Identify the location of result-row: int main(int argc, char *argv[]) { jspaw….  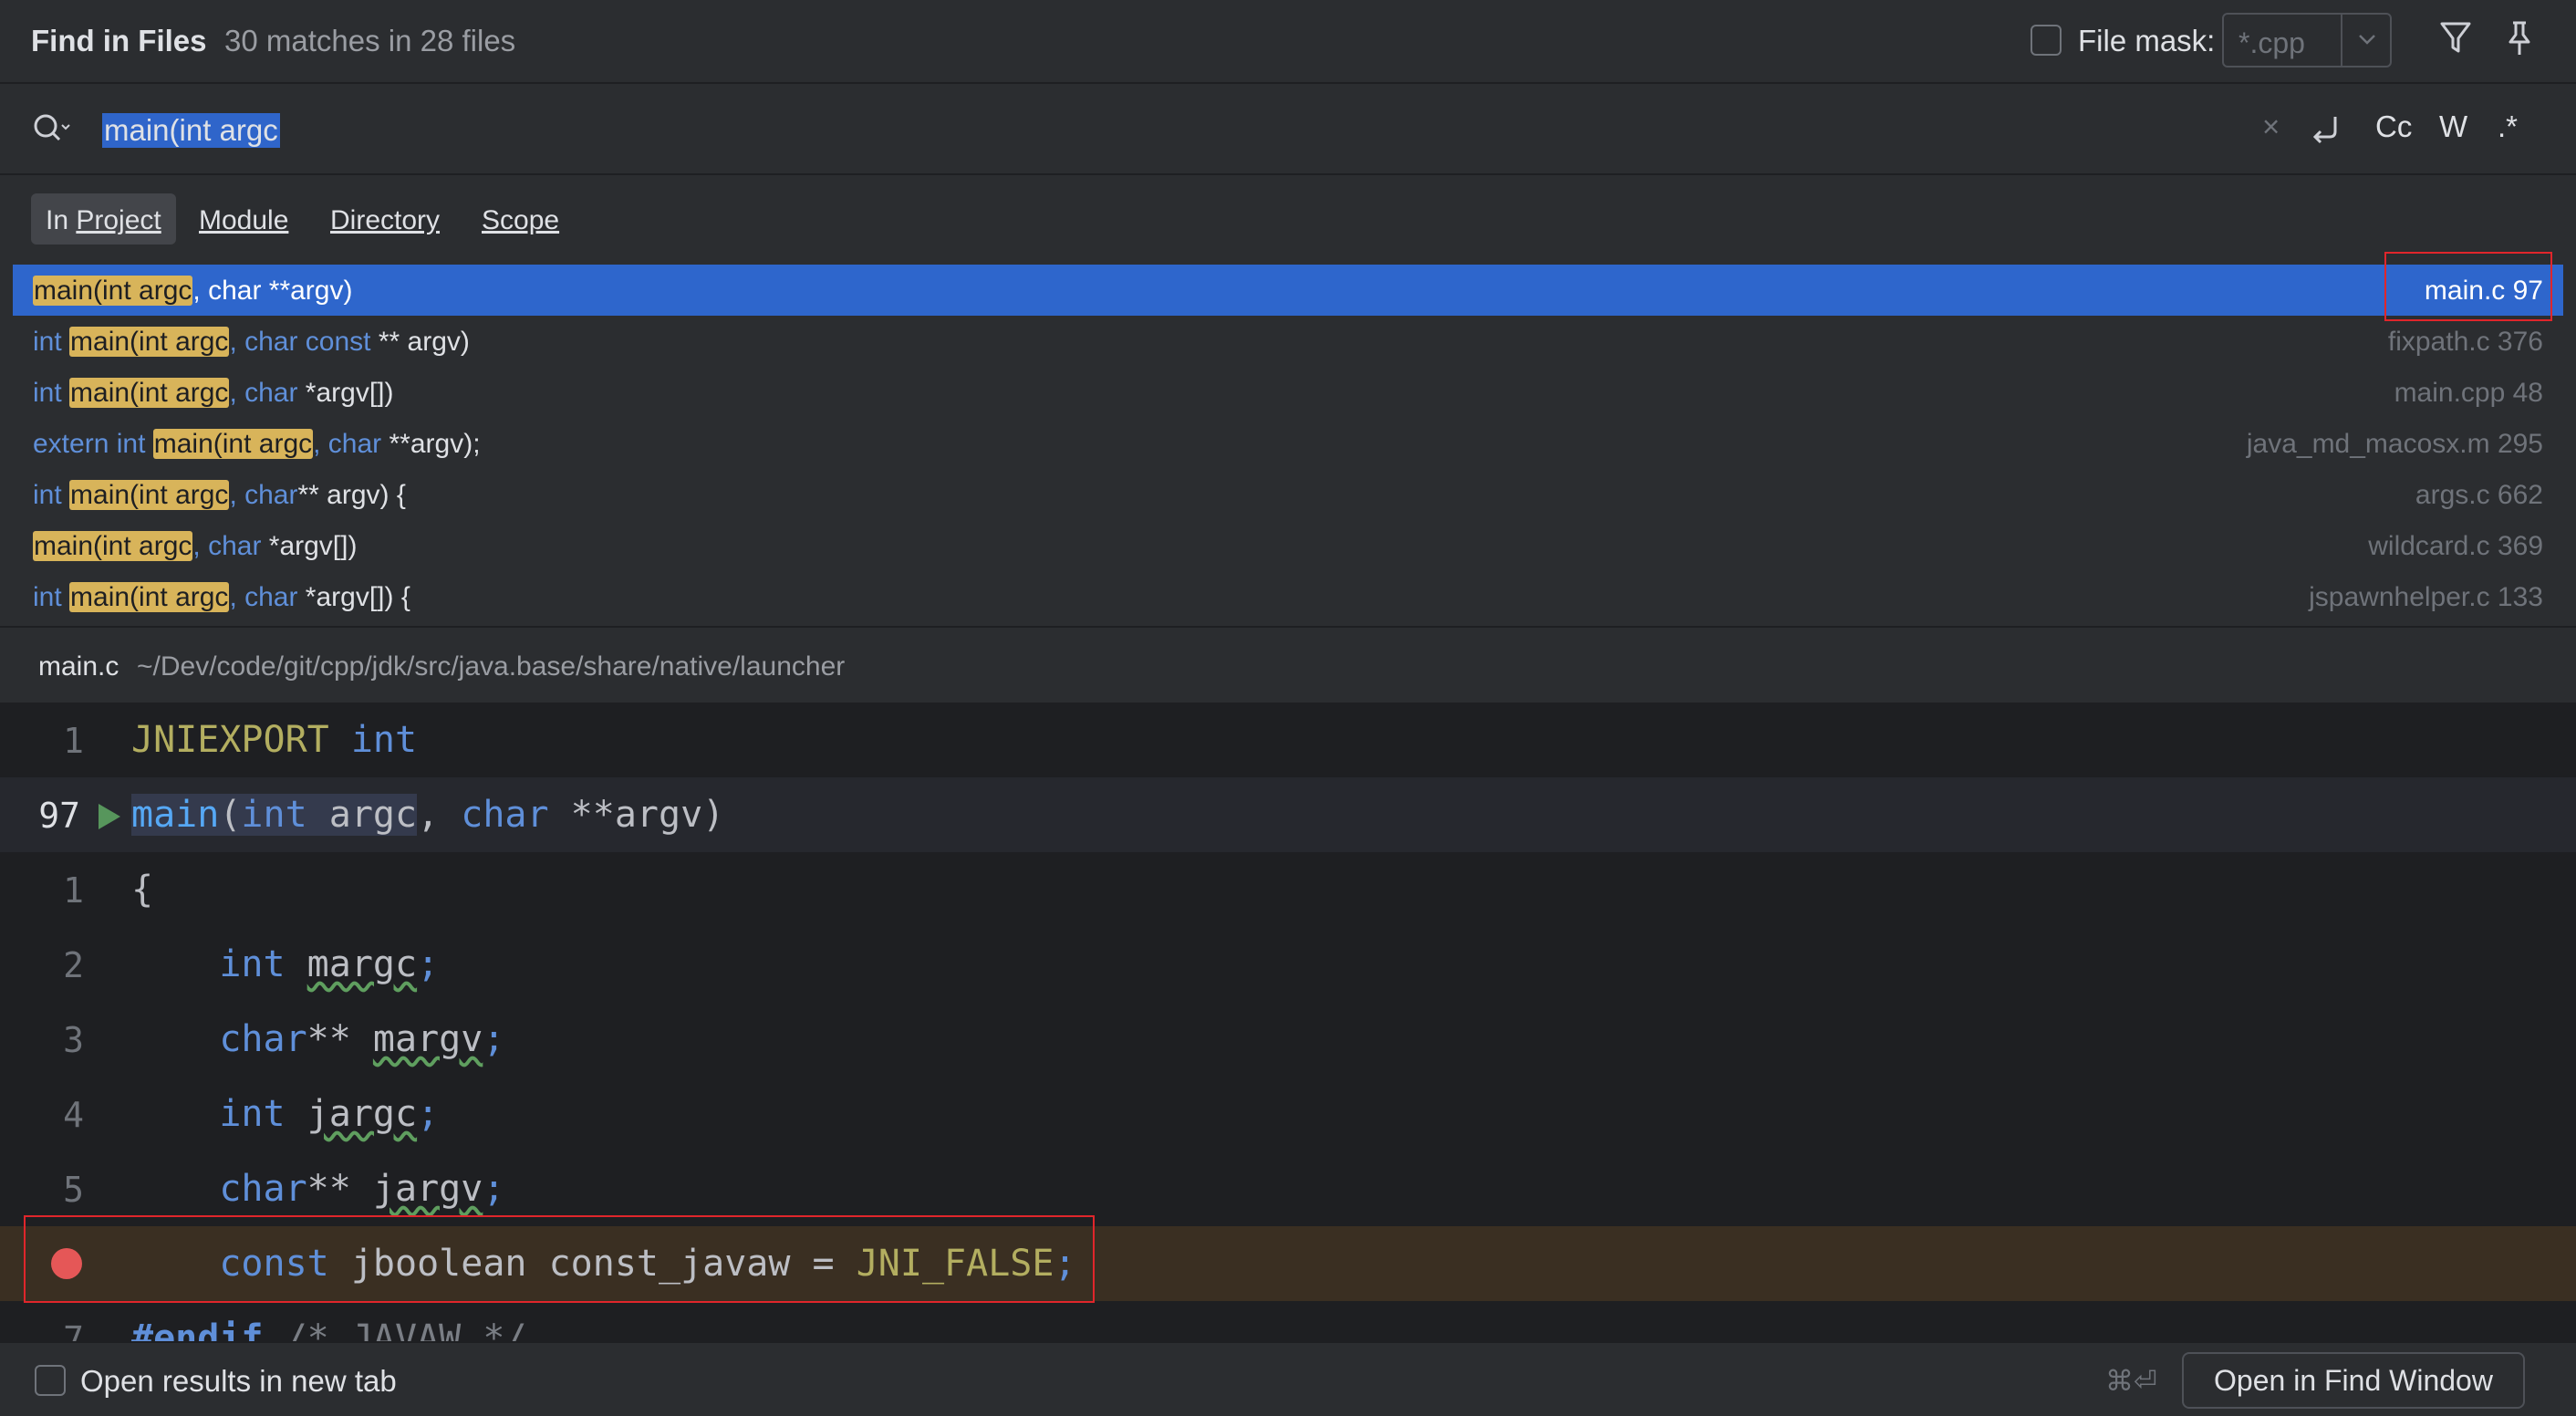
(1288, 594).